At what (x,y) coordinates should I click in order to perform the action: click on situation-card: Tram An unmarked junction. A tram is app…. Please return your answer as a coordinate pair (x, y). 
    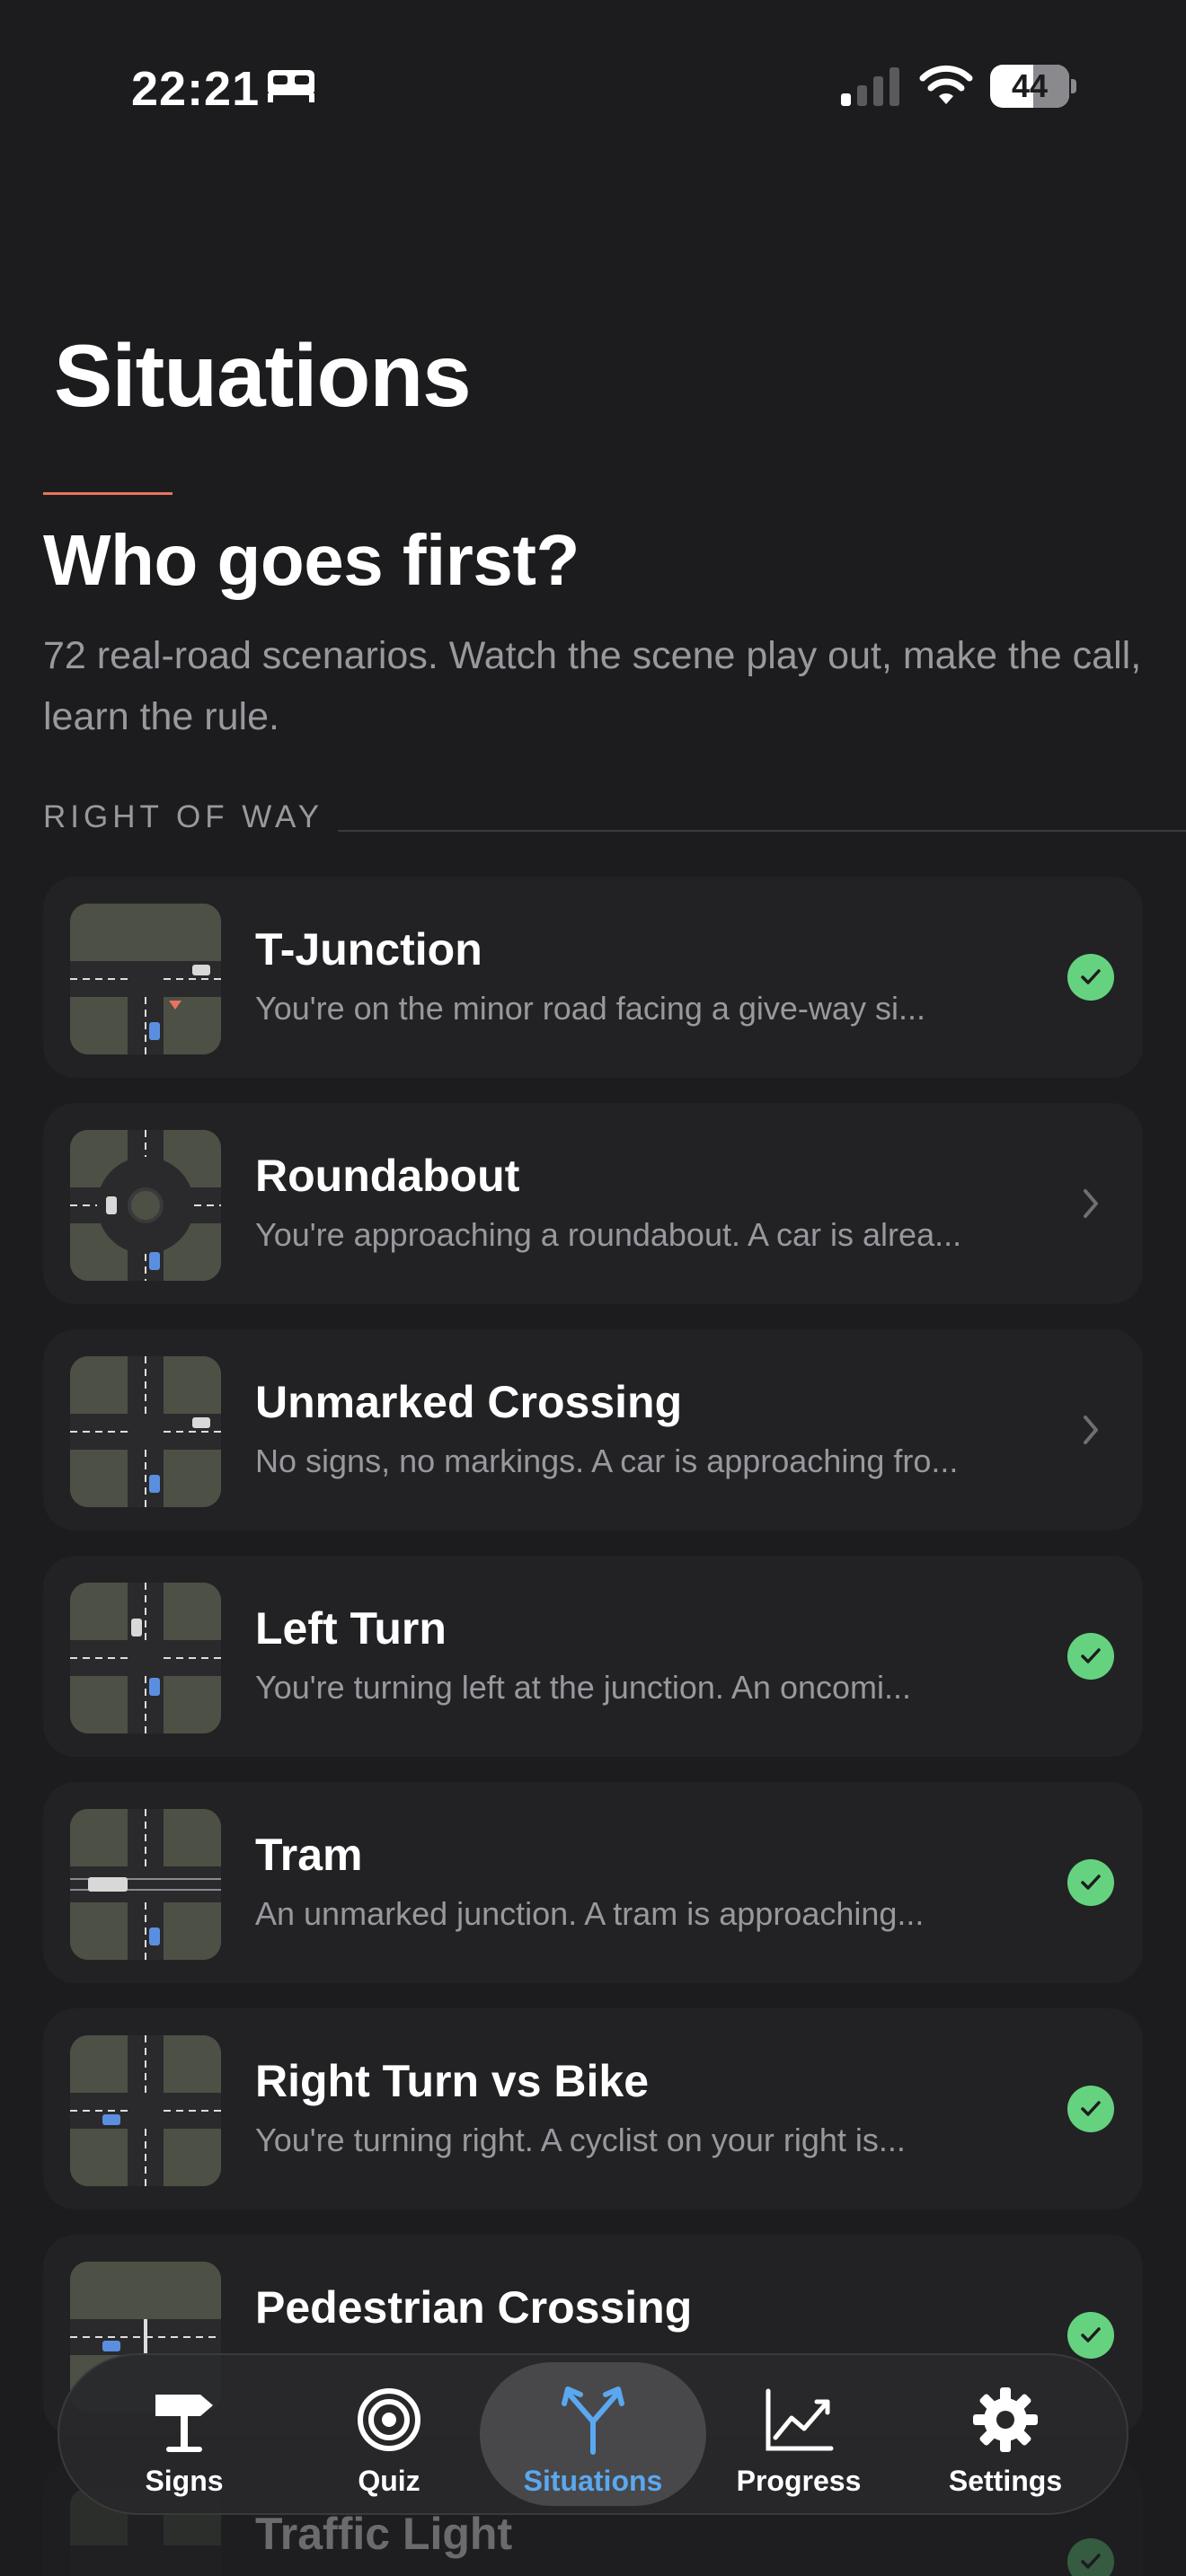
    Looking at the image, I should click on (593, 1882).